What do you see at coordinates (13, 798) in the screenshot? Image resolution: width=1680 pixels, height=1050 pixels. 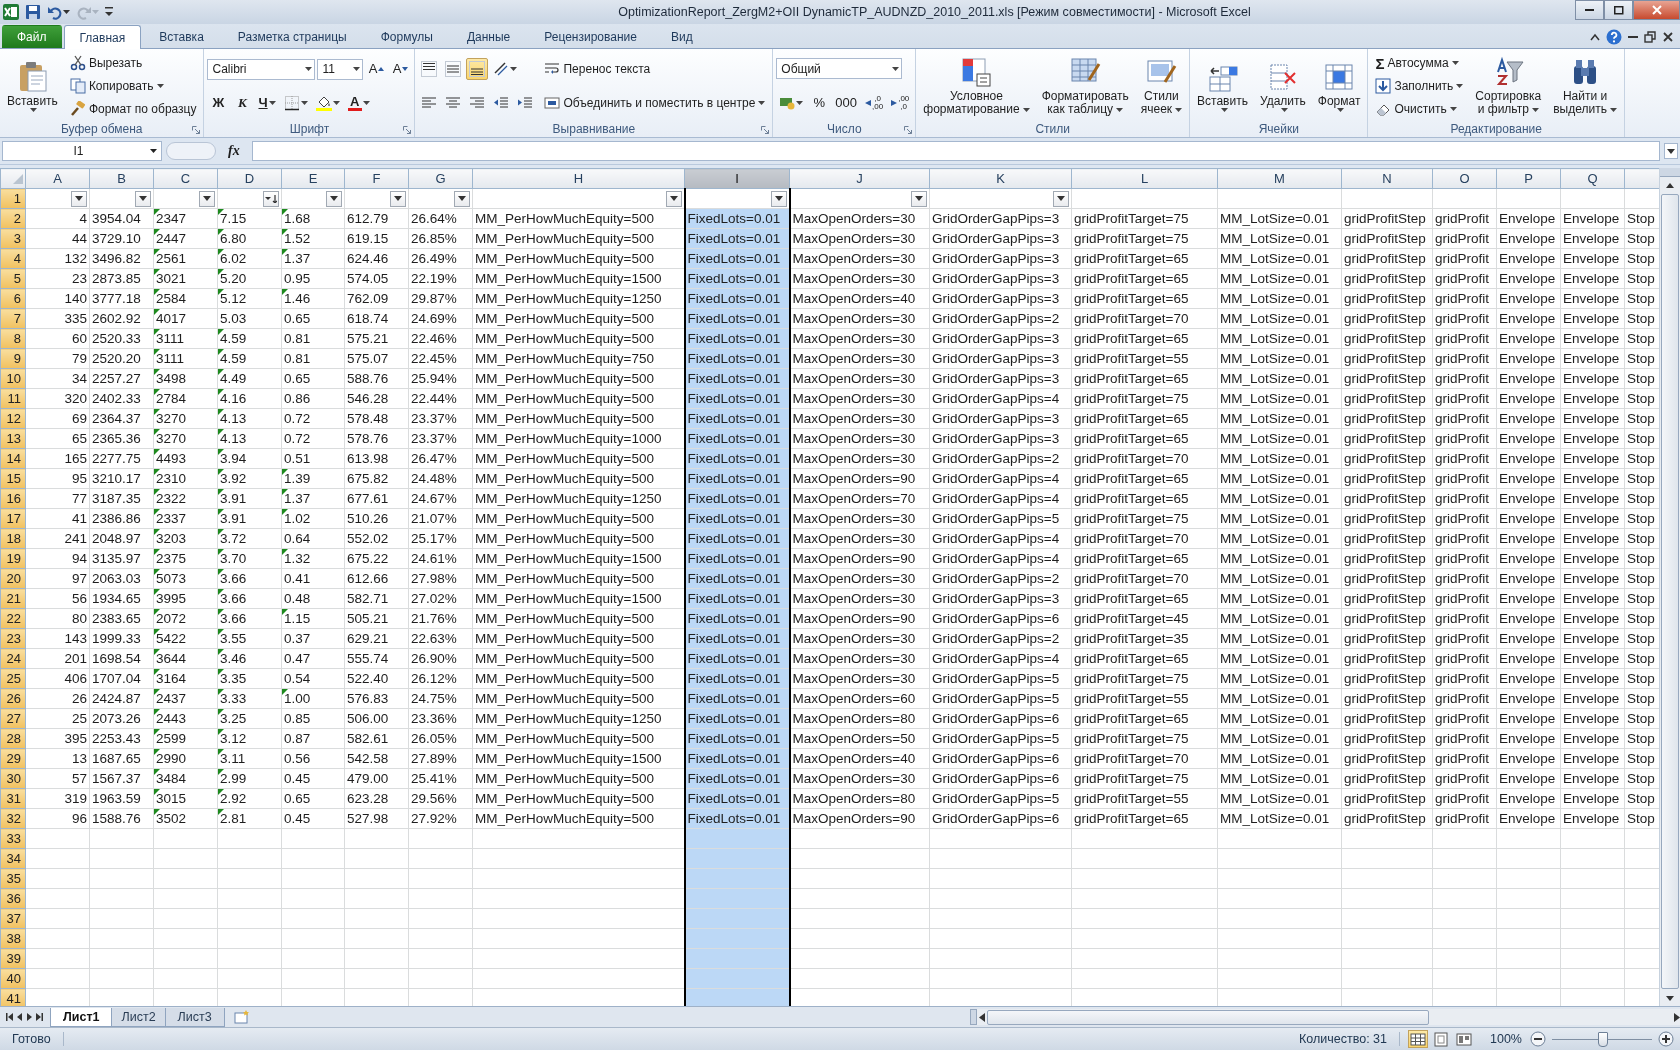 I see `row-header: 31` at bounding box center [13, 798].